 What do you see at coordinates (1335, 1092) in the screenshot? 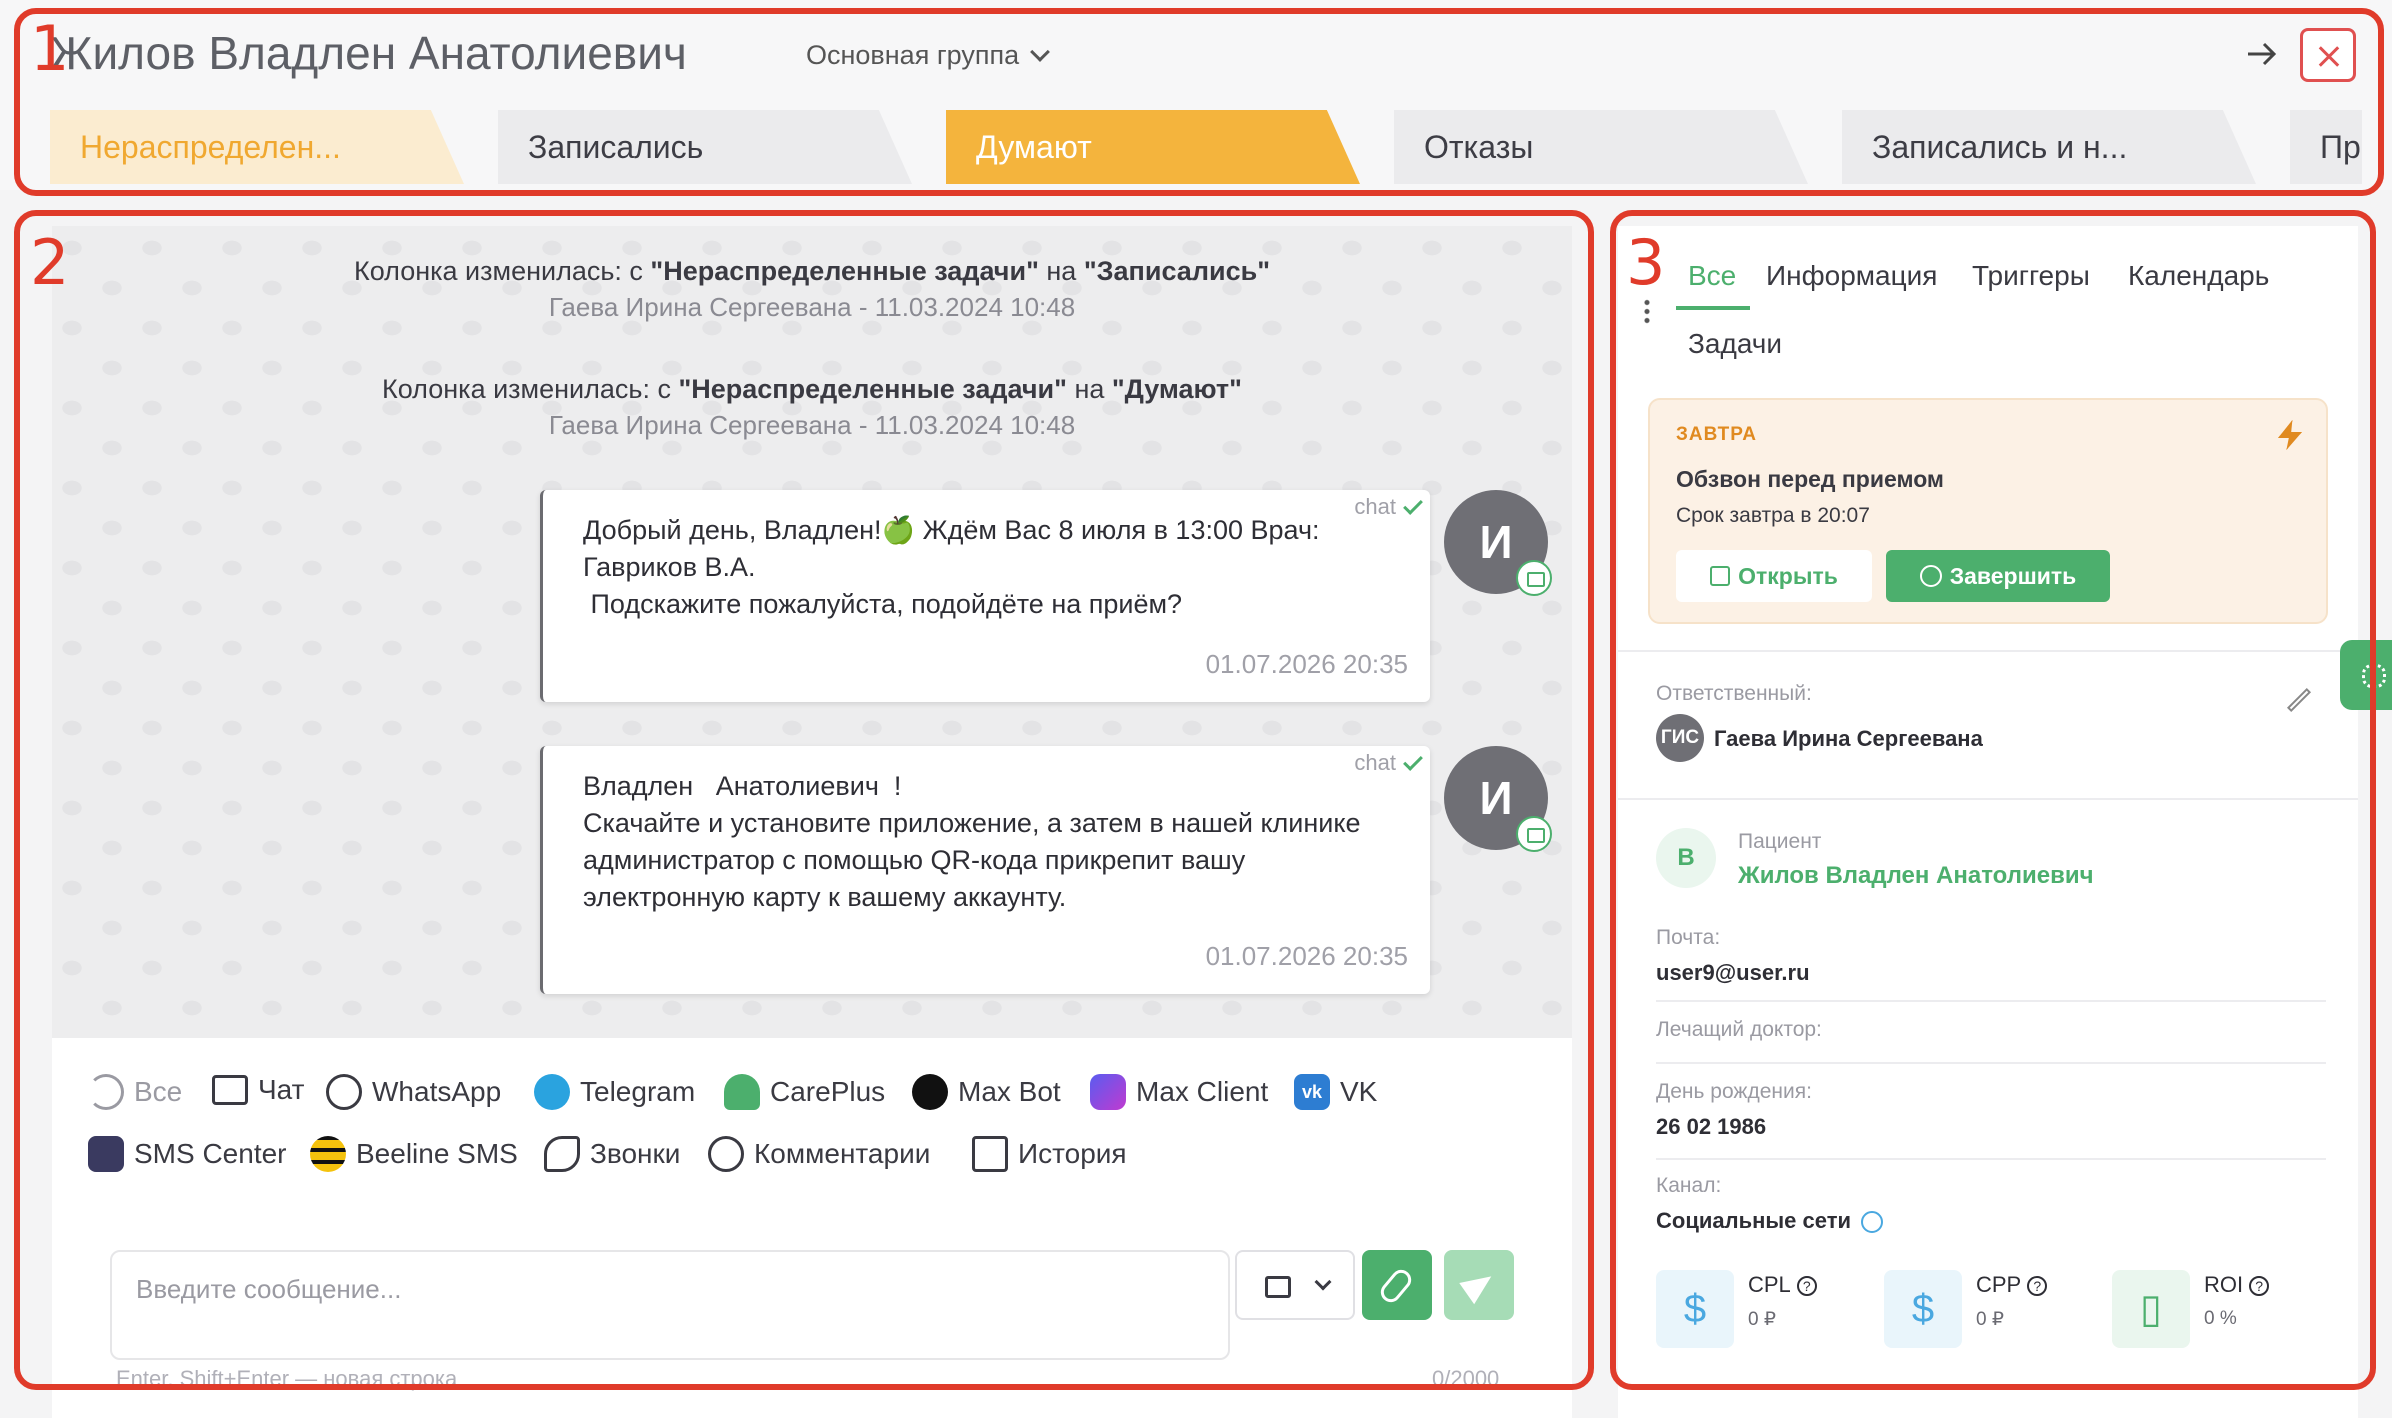
I see `channel-vk: vk VK` at bounding box center [1335, 1092].